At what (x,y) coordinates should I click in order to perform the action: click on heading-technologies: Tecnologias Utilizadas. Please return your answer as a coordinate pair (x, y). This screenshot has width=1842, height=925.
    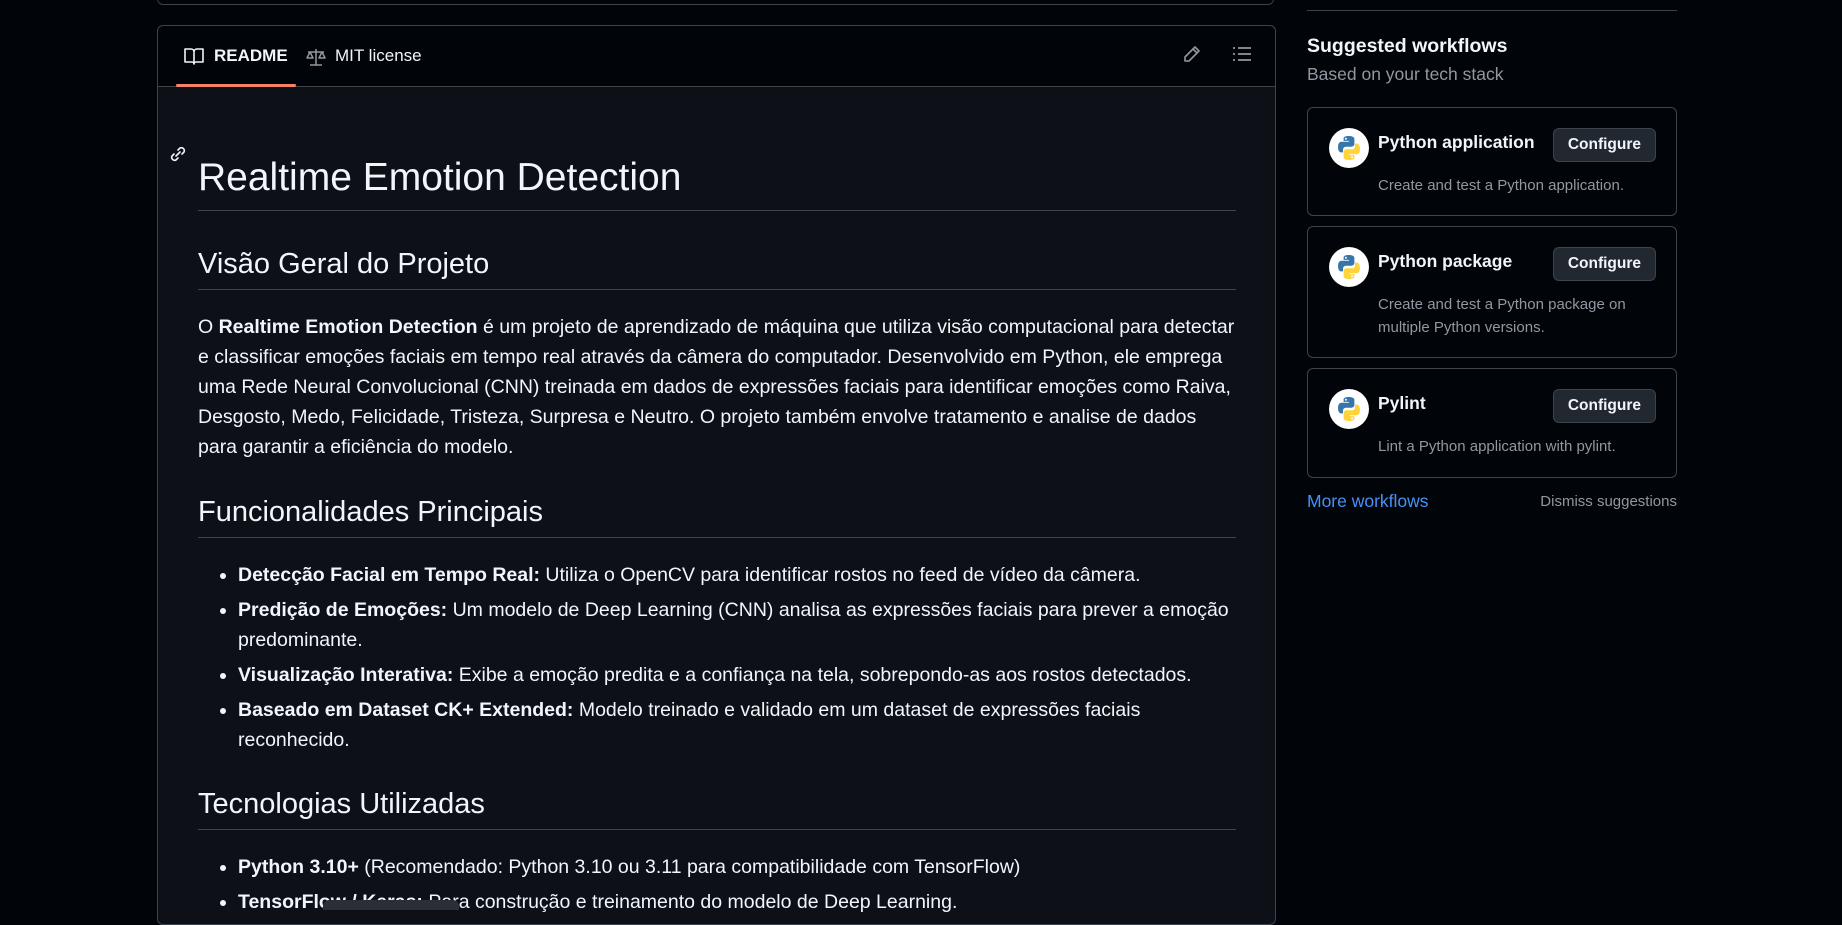
    Looking at the image, I should click on (717, 809).